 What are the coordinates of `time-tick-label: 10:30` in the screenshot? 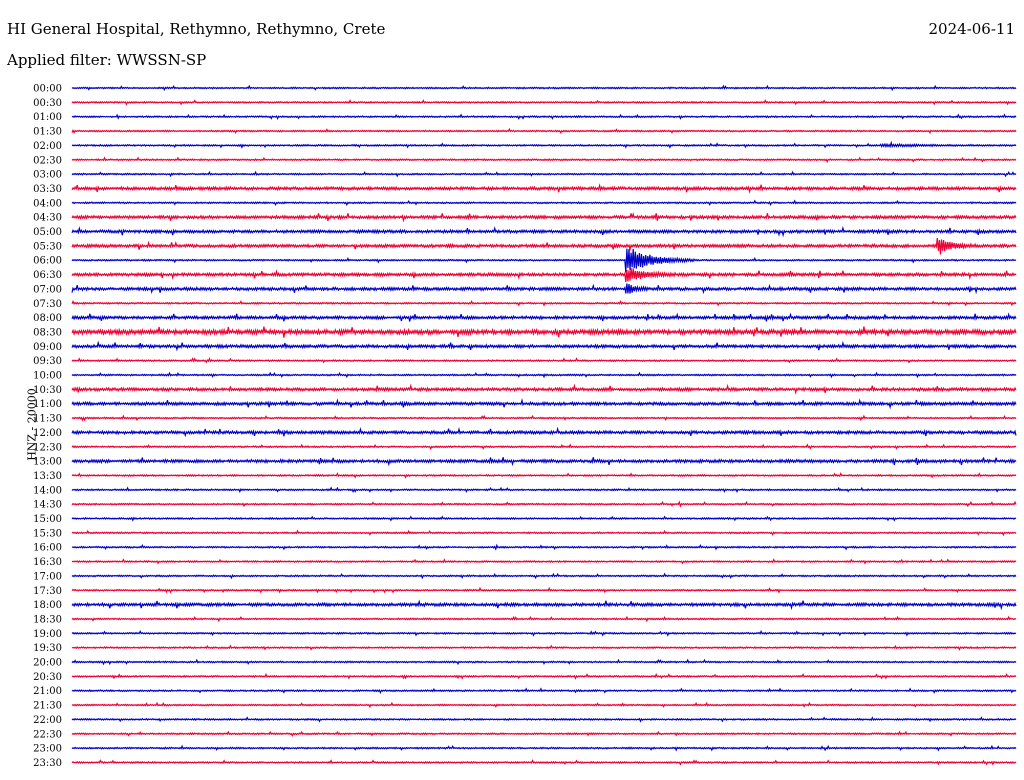 It's located at (47, 390).